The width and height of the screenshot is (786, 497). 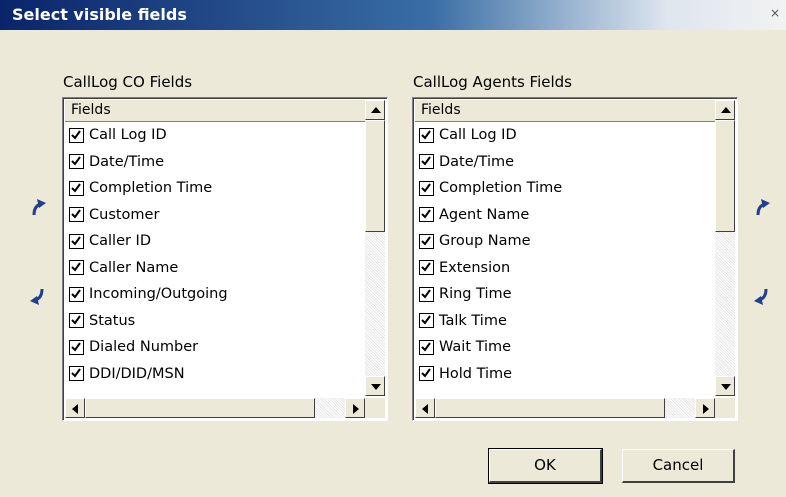 I want to click on field-row: Dialed Number, so click(x=215, y=347).